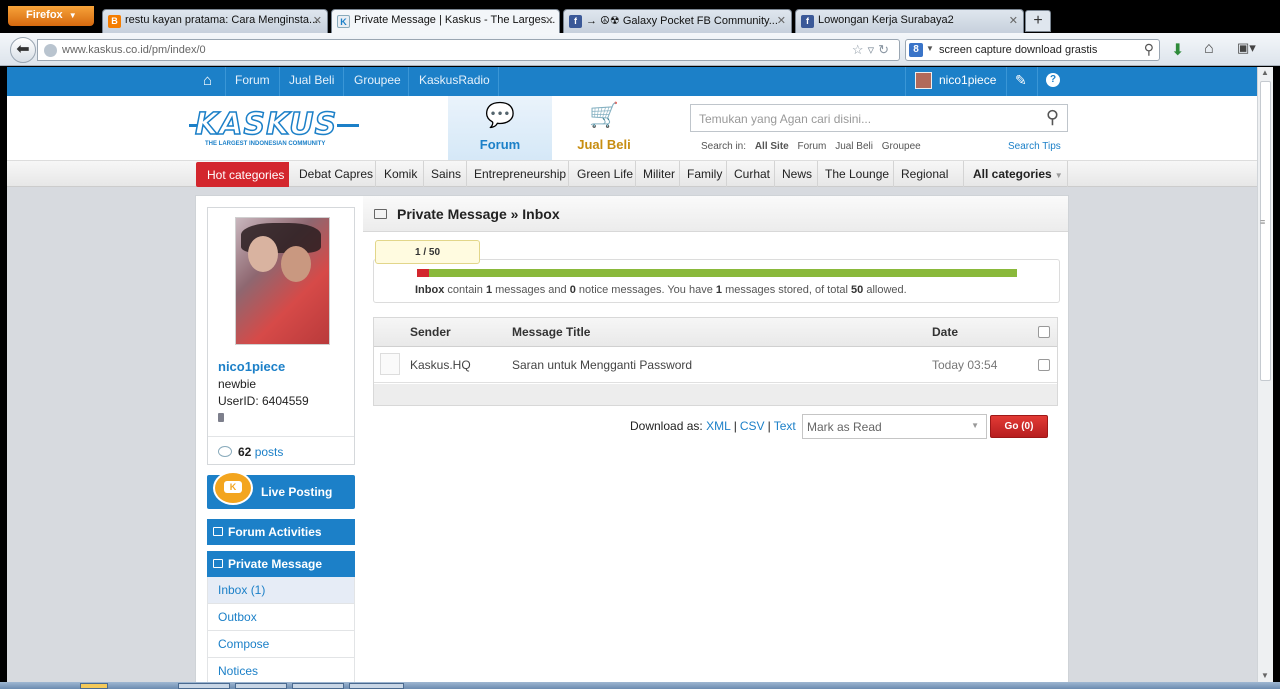 The height and width of the screenshot is (689, 1280). I want to click on select-all-checkbox, so click(1044, 332).